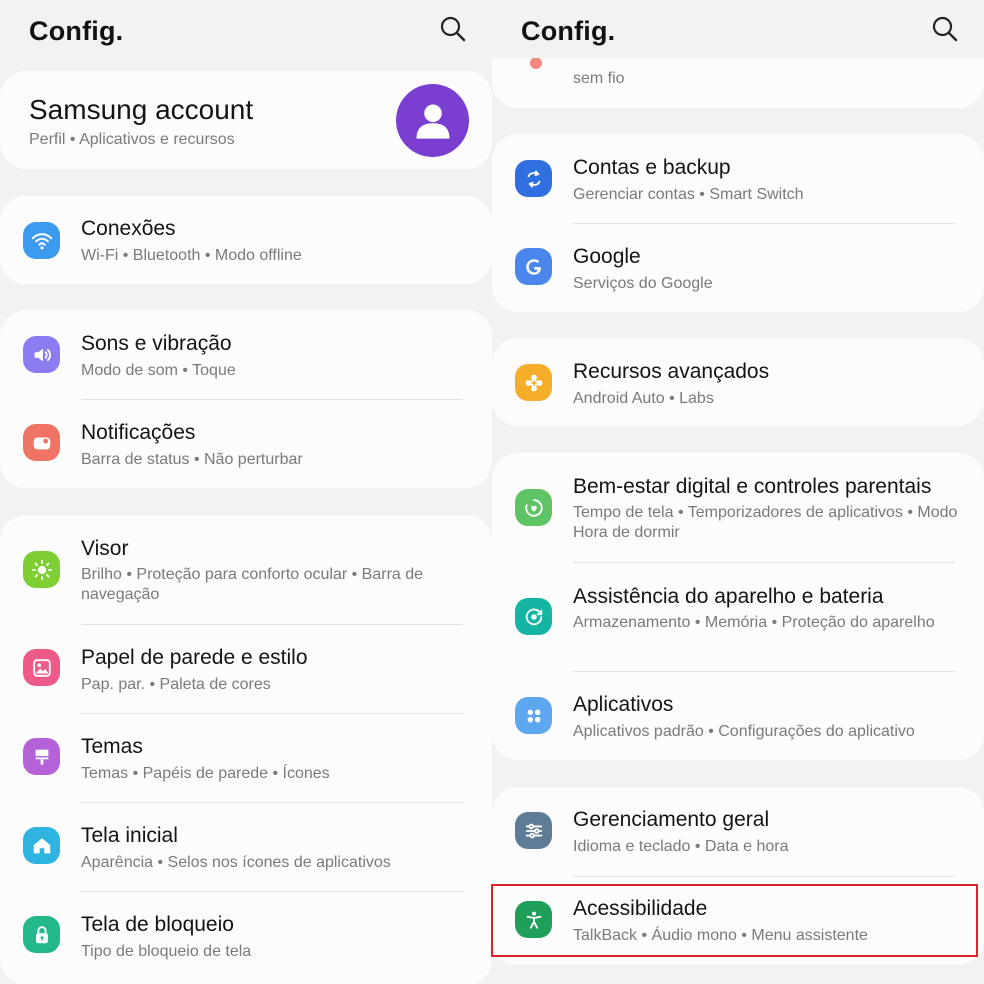 This screenshot has height=984, width=984. Describe the element at coordinates (41, 442) in the screenshot. I see `notification-icon` at that location.